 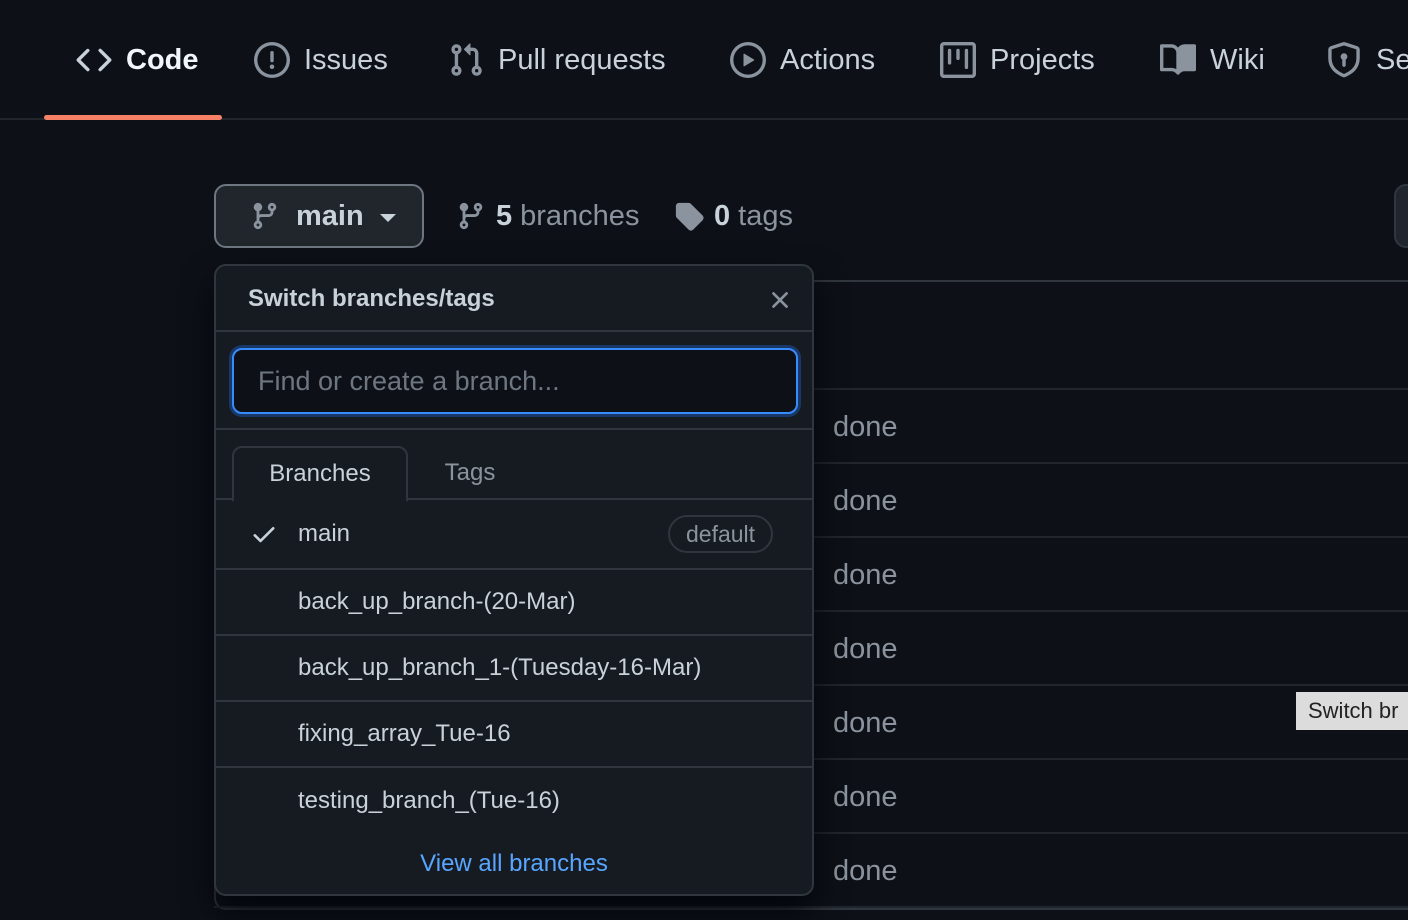 What do you see at coordinates (748, 60) in the screenshot?
I see `play-icon` at bounding box center [748, 60].